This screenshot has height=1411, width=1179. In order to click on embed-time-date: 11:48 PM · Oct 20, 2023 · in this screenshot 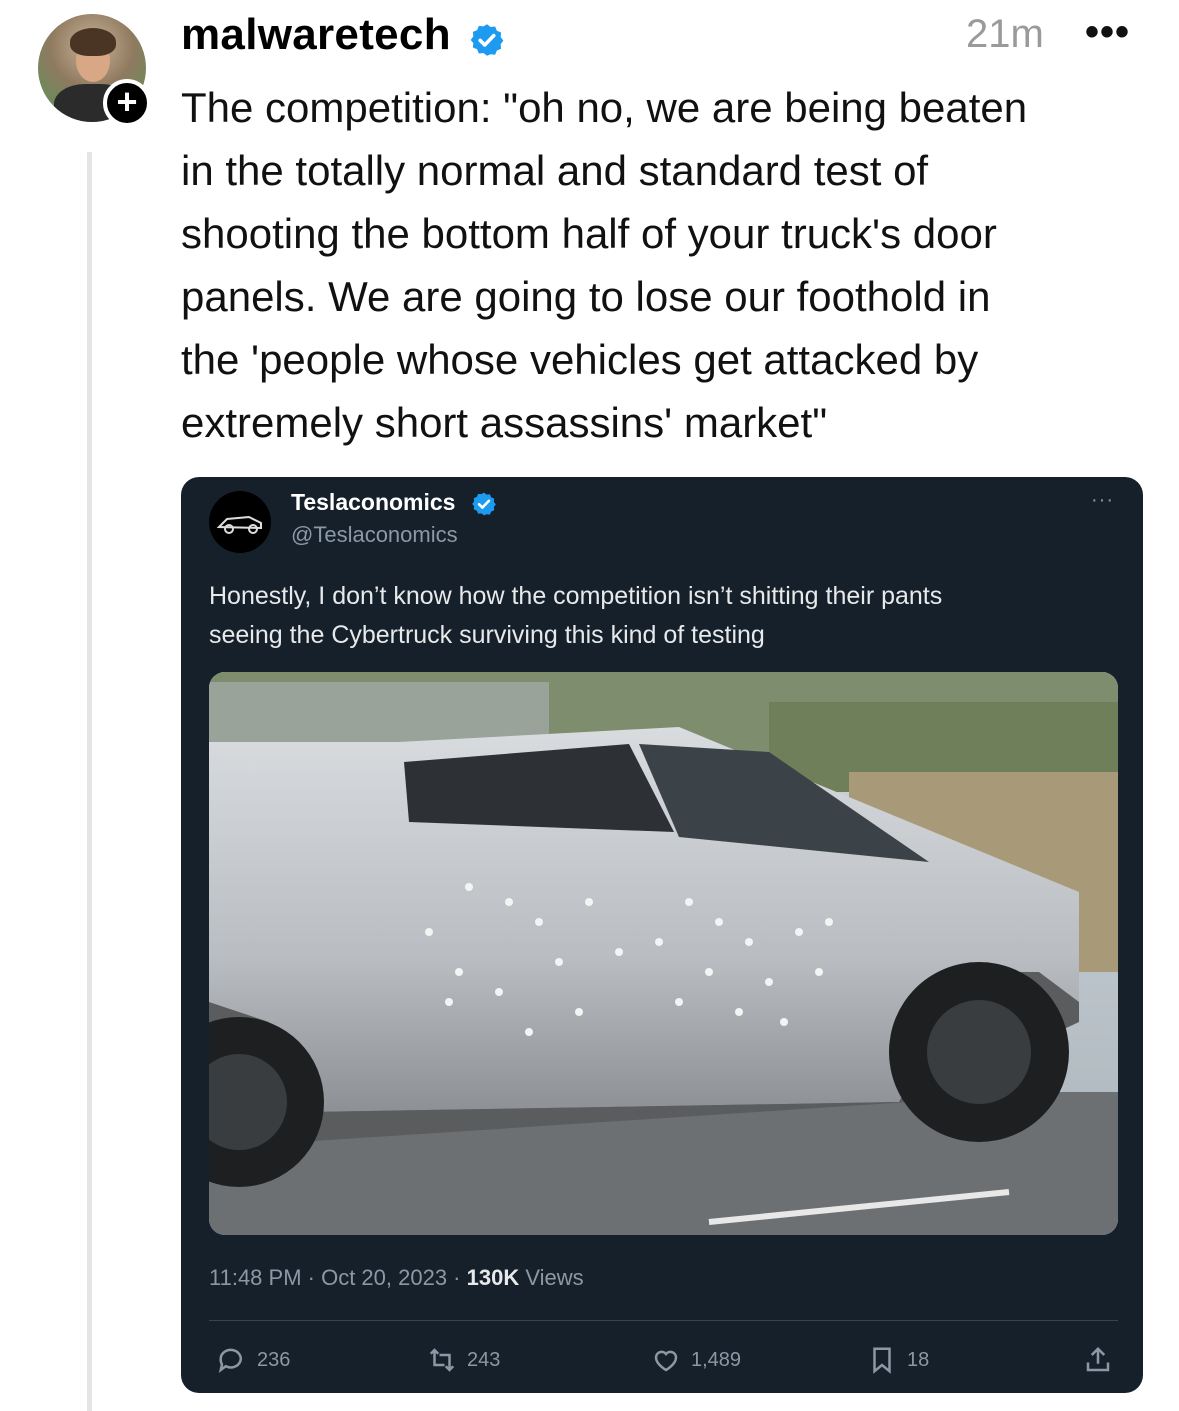, I will do `click(338, 1277)`.